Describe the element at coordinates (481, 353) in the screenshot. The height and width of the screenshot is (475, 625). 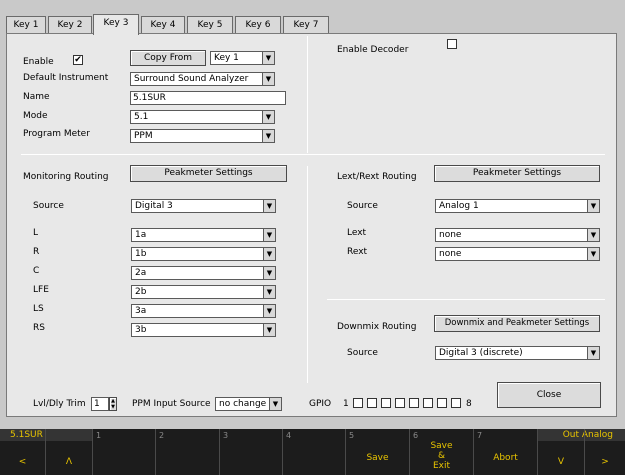
I see `downmix-source-value: Digital 3 (discrete)` at that location.